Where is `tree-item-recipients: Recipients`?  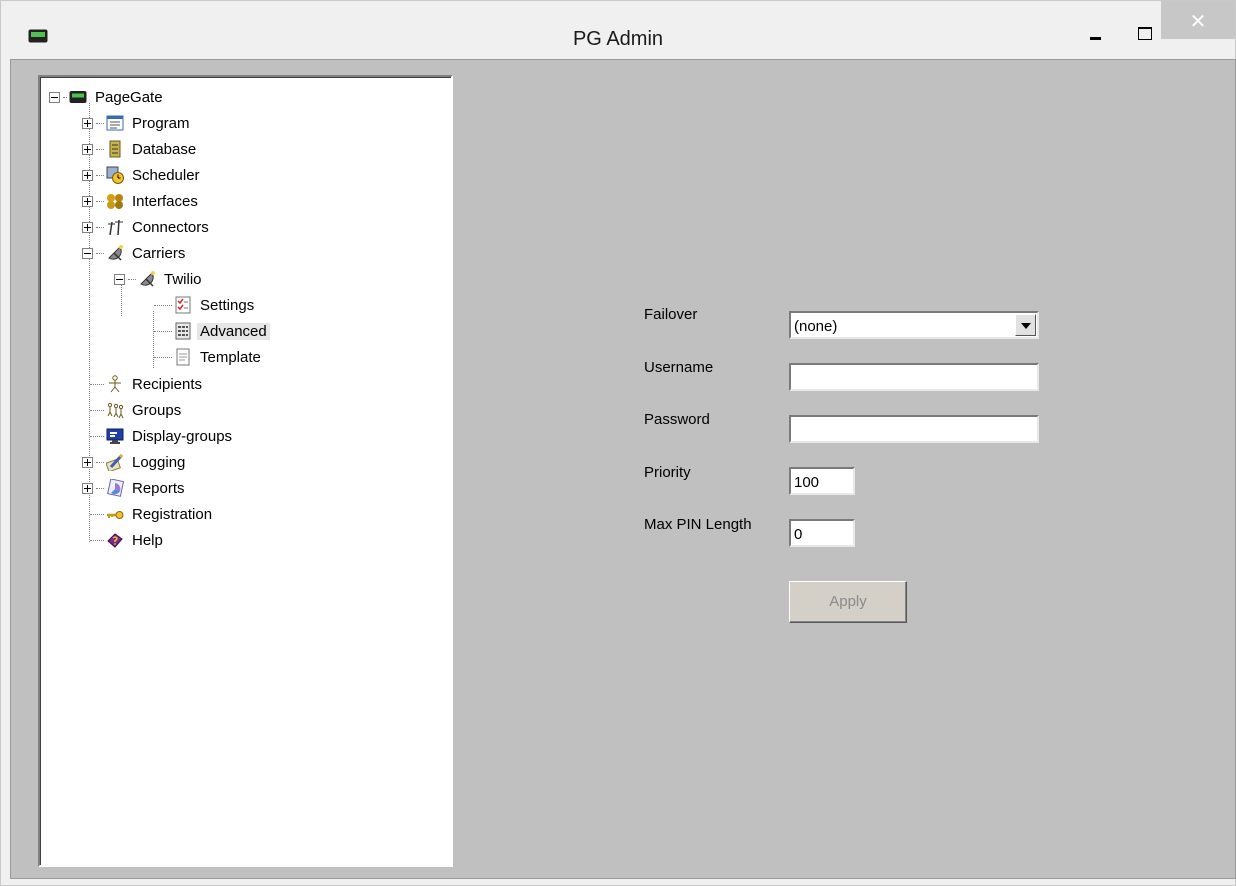 tree-item-recipients: Recipients is located at coordinates (147, 384).